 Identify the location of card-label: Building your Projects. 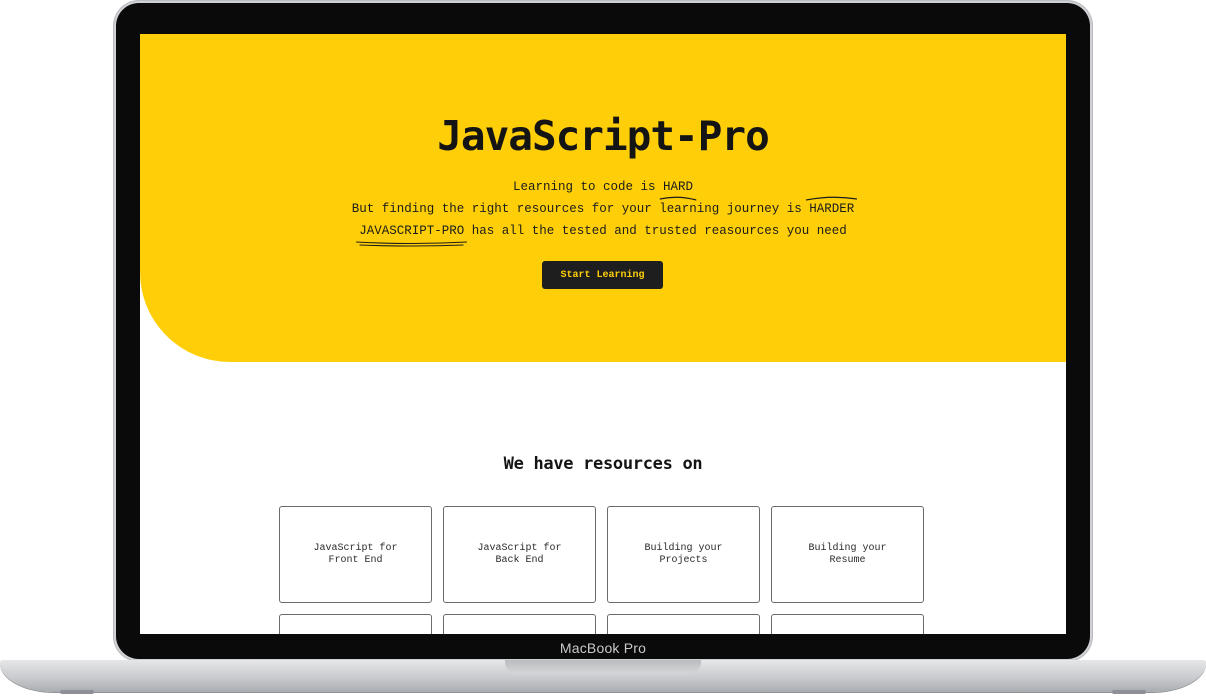
(683, 554).